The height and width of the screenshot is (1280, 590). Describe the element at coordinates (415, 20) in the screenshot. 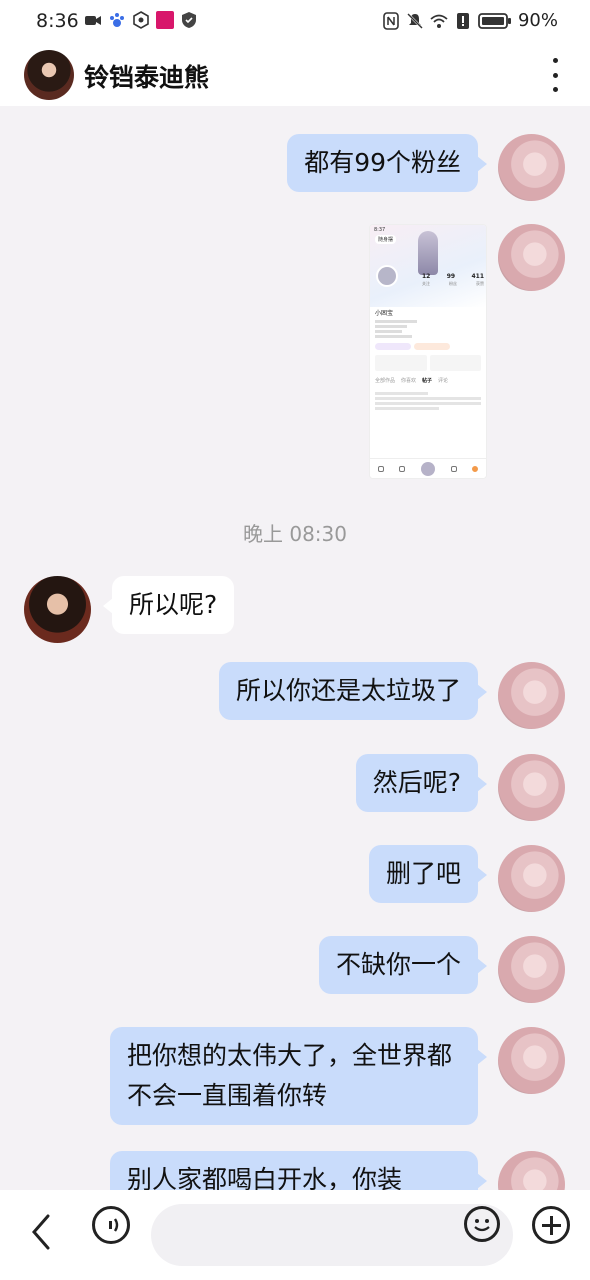

I see `mute-icon` at that location.